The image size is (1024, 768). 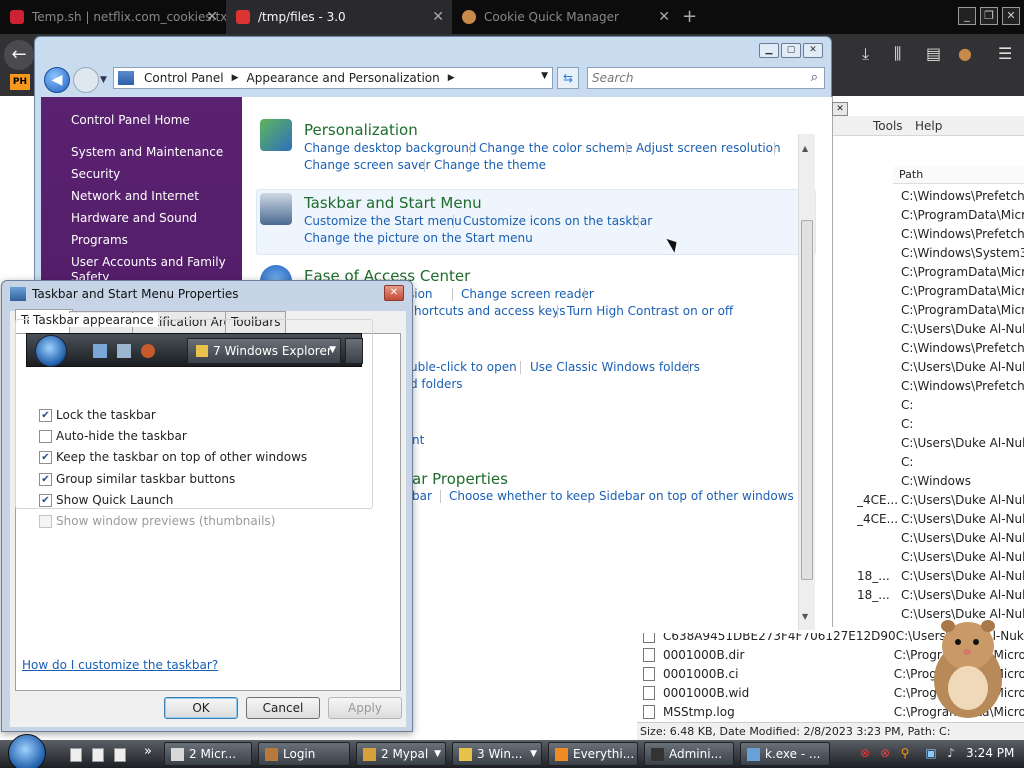 What do you see at coordinates (931, 753) in the screenshot?
I see `display-icon: ▣` at bounding box center [931, 753].